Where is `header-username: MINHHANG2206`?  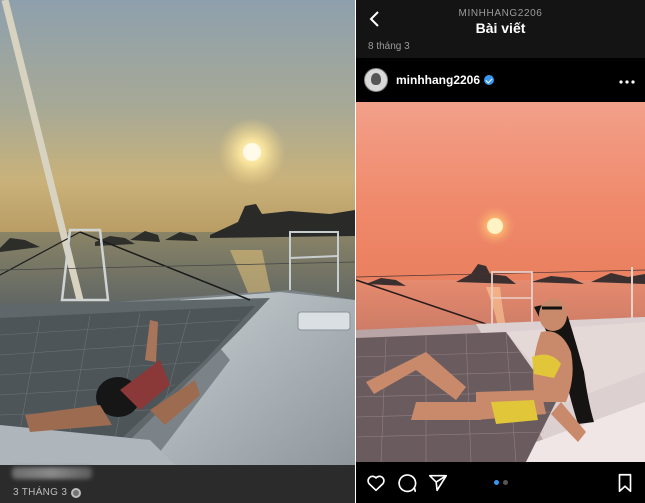 header-username: MINHHANG2206 is located at coordinates (500, 13).